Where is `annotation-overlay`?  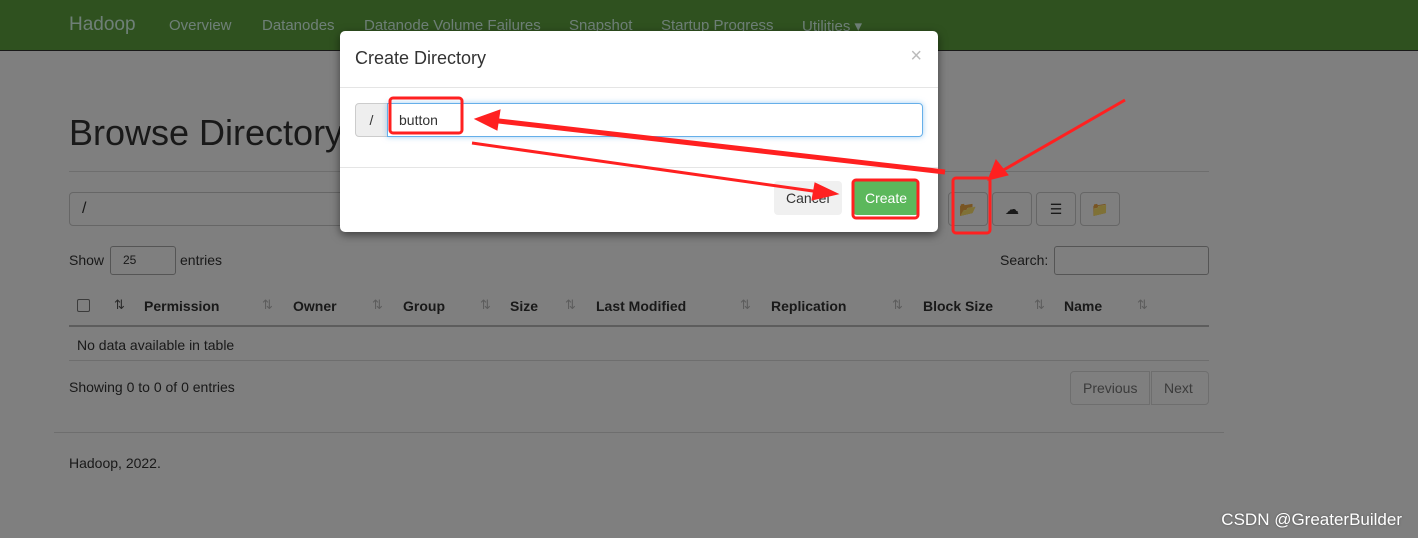 annotation-overlay is located at coordinates (757, 165).